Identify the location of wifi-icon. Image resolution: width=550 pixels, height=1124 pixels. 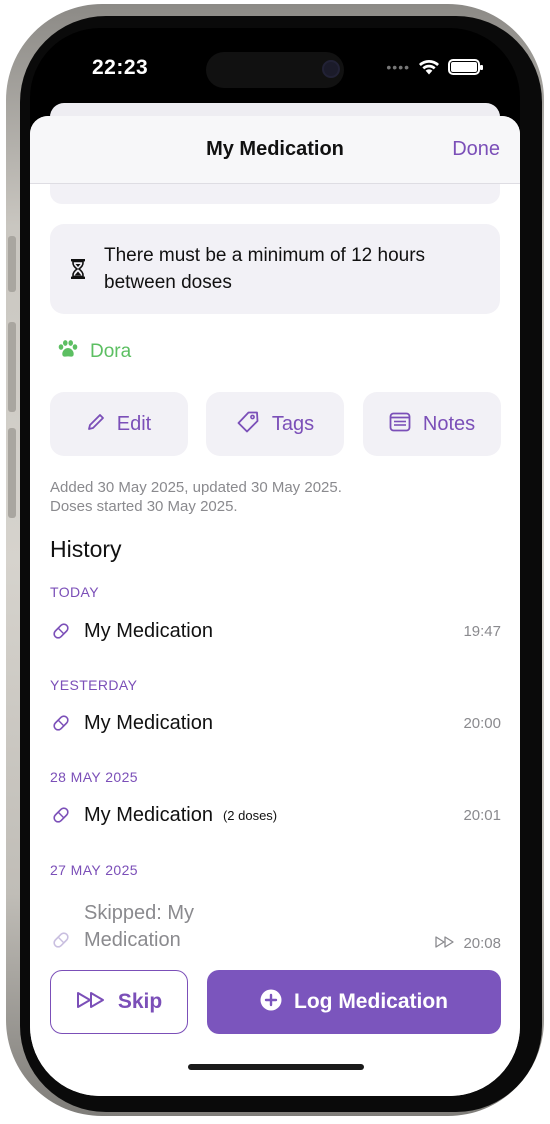
(429, 66).